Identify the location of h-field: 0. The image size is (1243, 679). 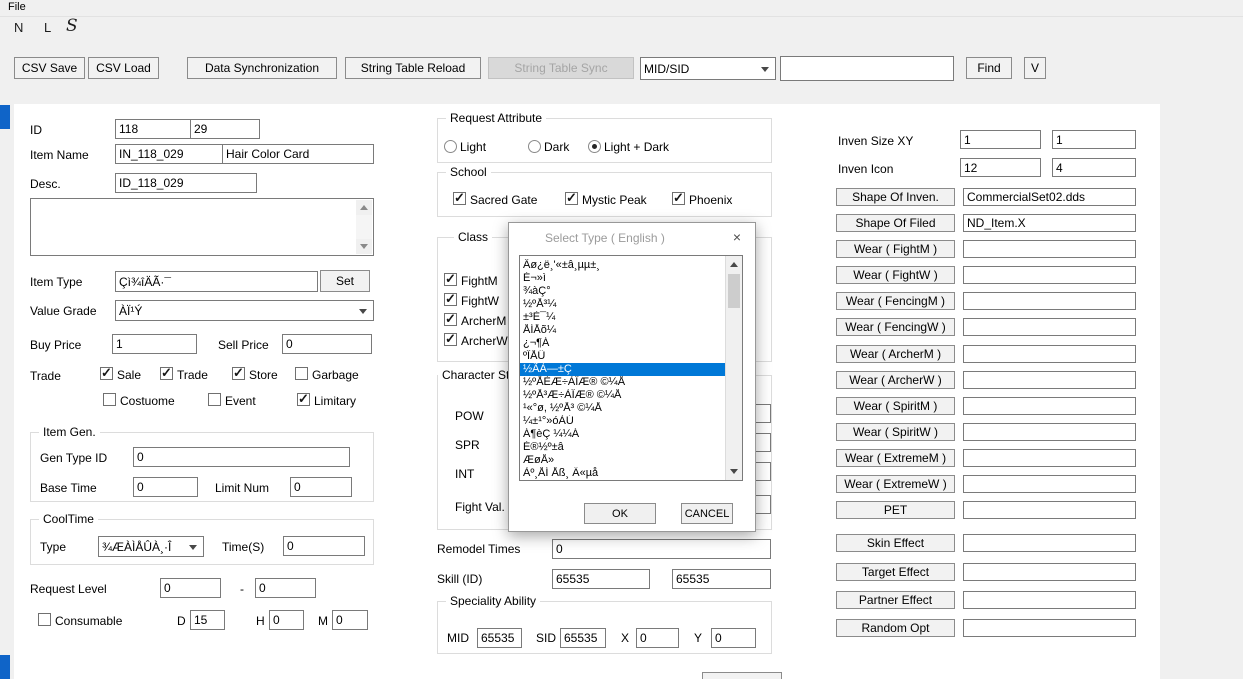
(286, 620).